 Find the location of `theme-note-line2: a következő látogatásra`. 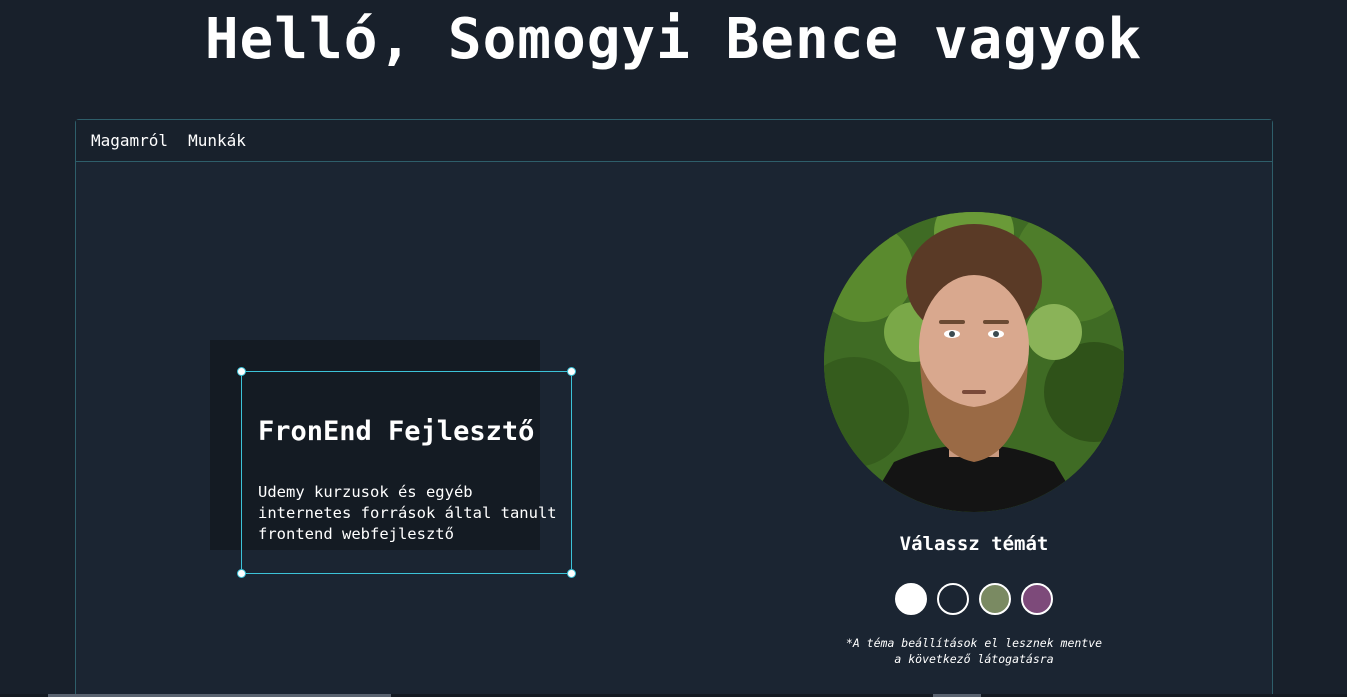

theme-note-line2: a következő látogatásra is located at coordinates (974, 659).